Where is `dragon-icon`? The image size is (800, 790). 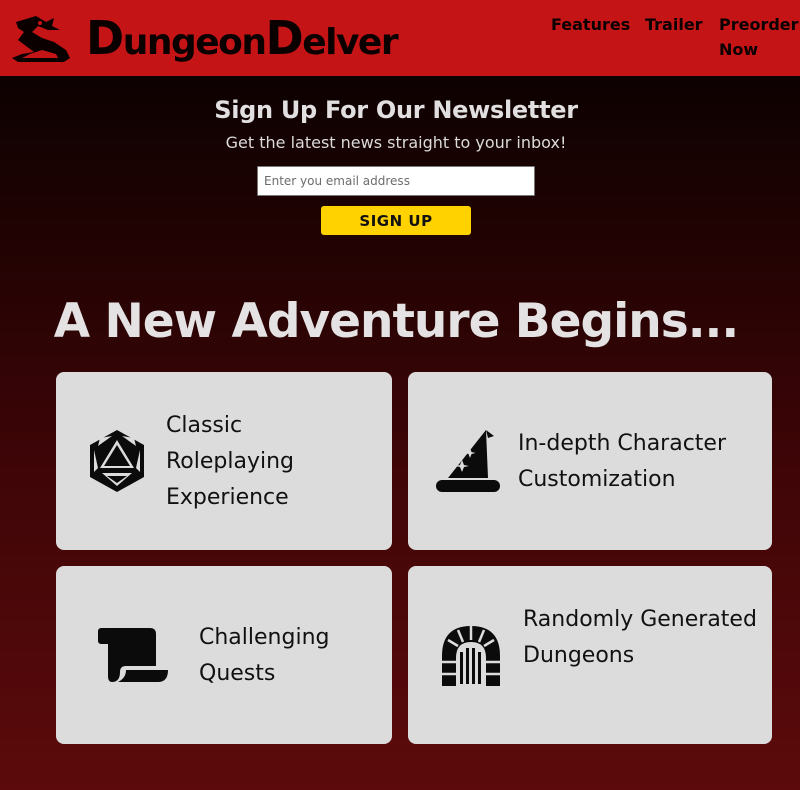 dragon-icon is located at coordinates (40, 38).